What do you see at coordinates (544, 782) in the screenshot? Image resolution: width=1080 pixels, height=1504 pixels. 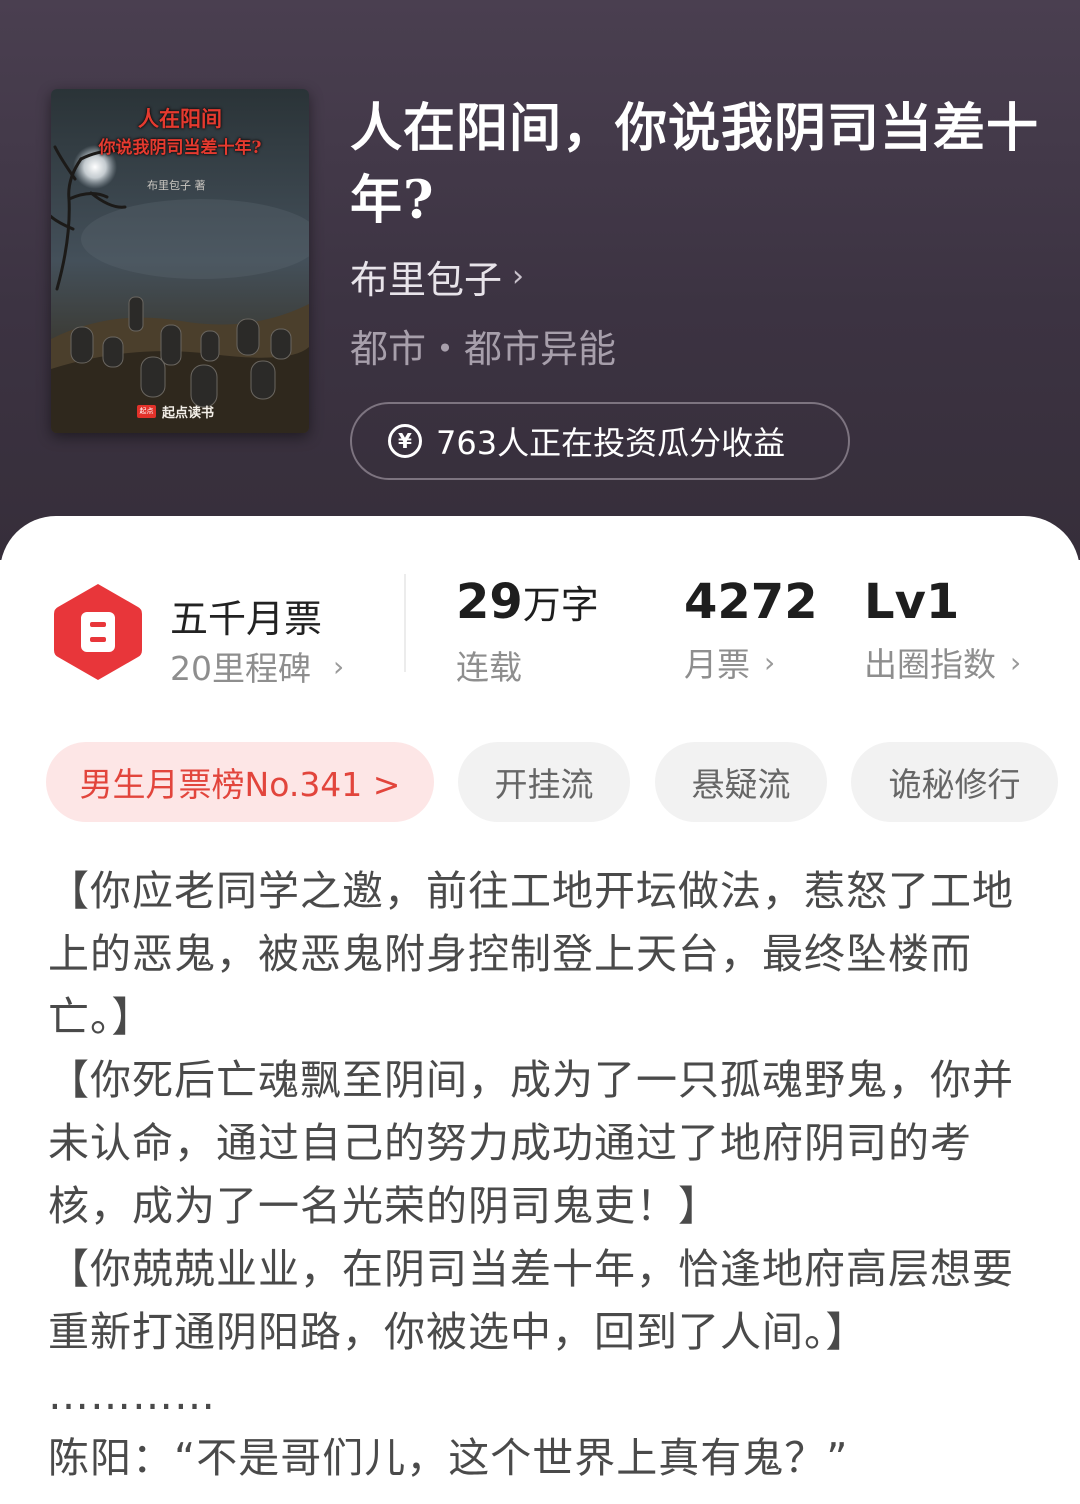 I see `tag-item: 开挂流` at bounding box center [544, 782].